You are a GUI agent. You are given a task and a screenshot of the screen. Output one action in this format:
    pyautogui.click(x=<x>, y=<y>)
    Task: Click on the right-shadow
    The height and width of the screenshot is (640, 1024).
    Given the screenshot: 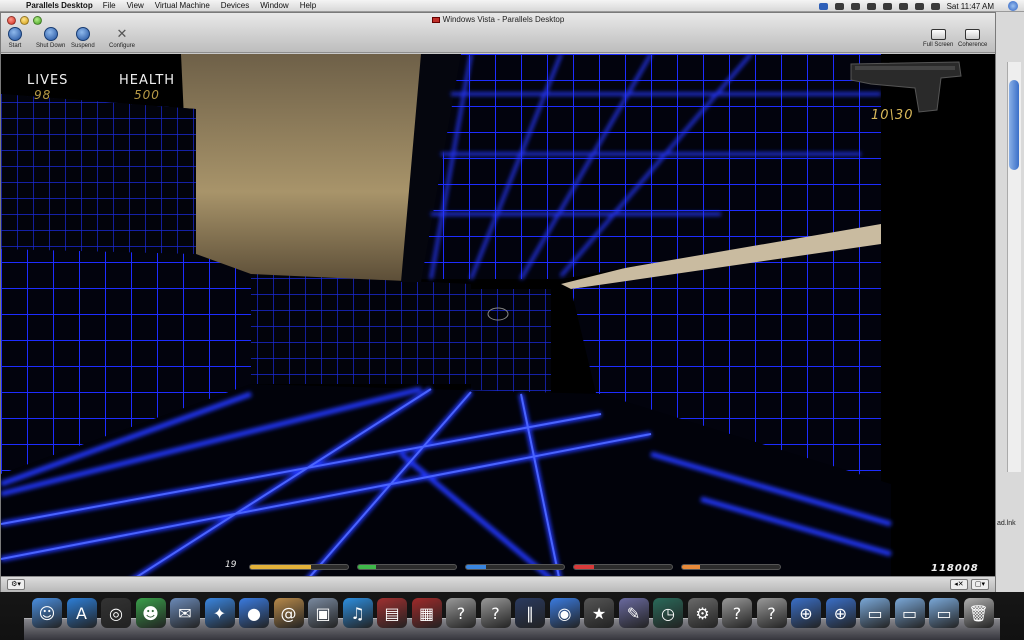 What is the action you would take?
    pyautogui.click(x=938, y=320)
    